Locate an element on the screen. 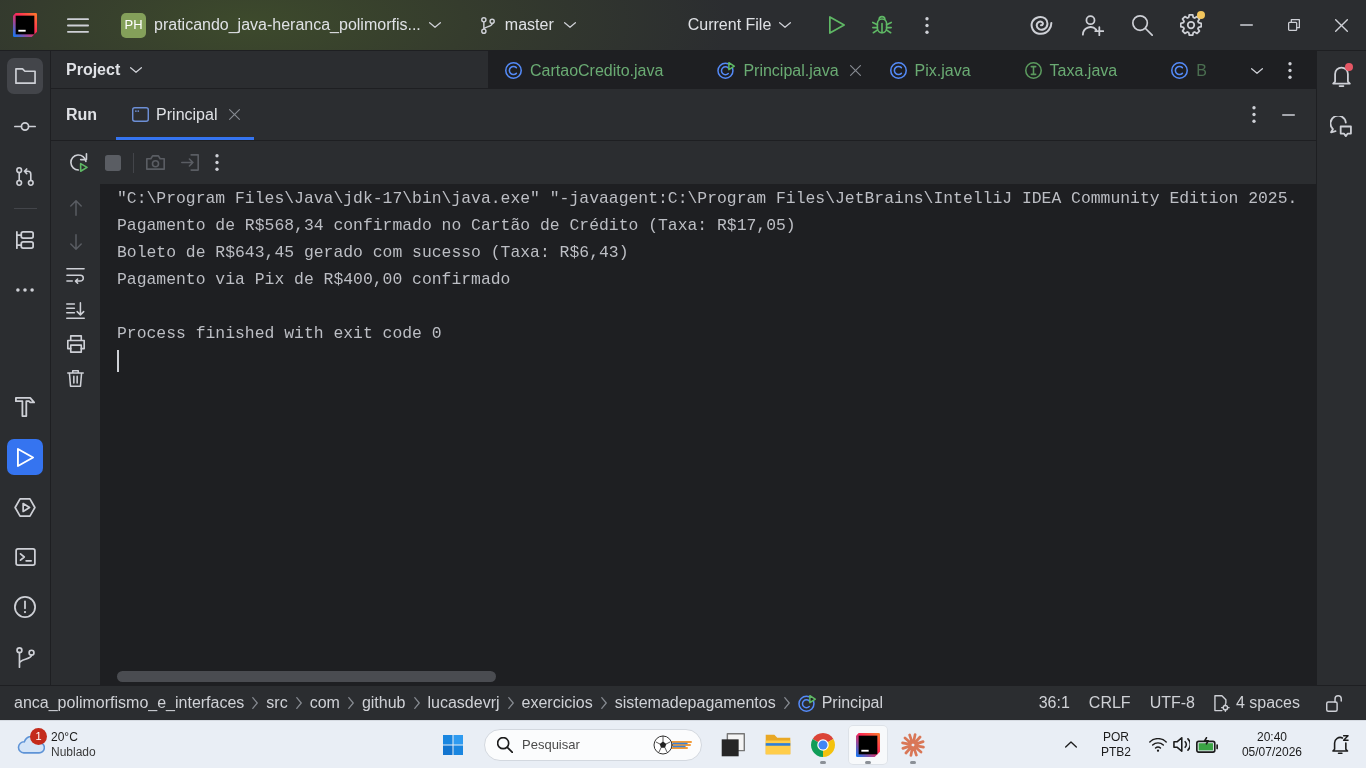 Image resolution: width=1366 pixels, height=768 pixels. breadcrumb-item: com is located at coordinates (324, 703).